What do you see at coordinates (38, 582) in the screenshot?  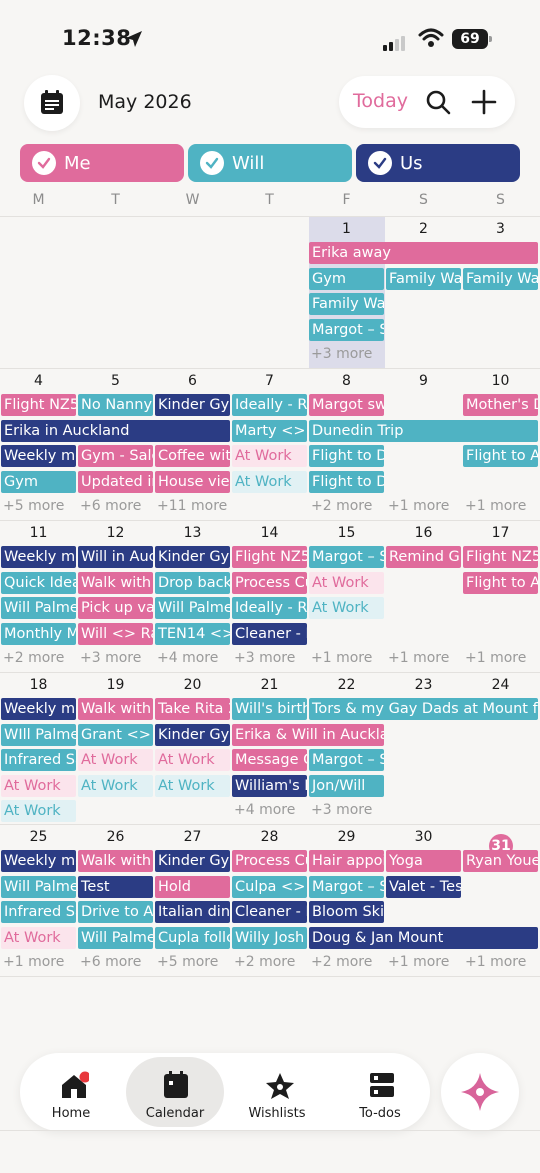 I see `event-chip: Quick Idea` at bounding box center [38, 582].